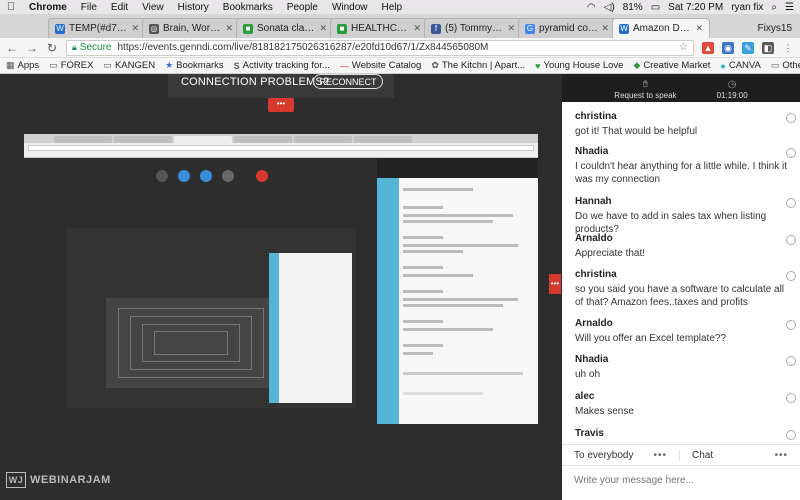 This screenshot has height=500, width=800. What do you see at coordinates (555, 284) in the screenshot?
I see `collapse-chat-button: •••` at bounding box center [555, 284].